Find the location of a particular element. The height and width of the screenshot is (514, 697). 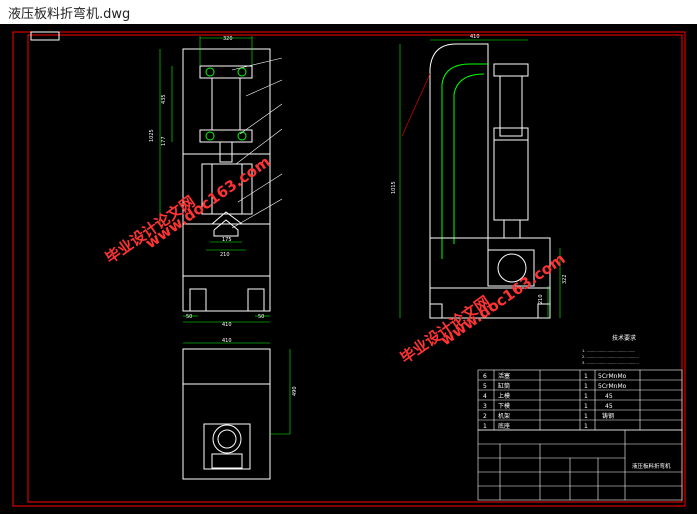

dim-height: 1025 is located at coordinates (152, 135).